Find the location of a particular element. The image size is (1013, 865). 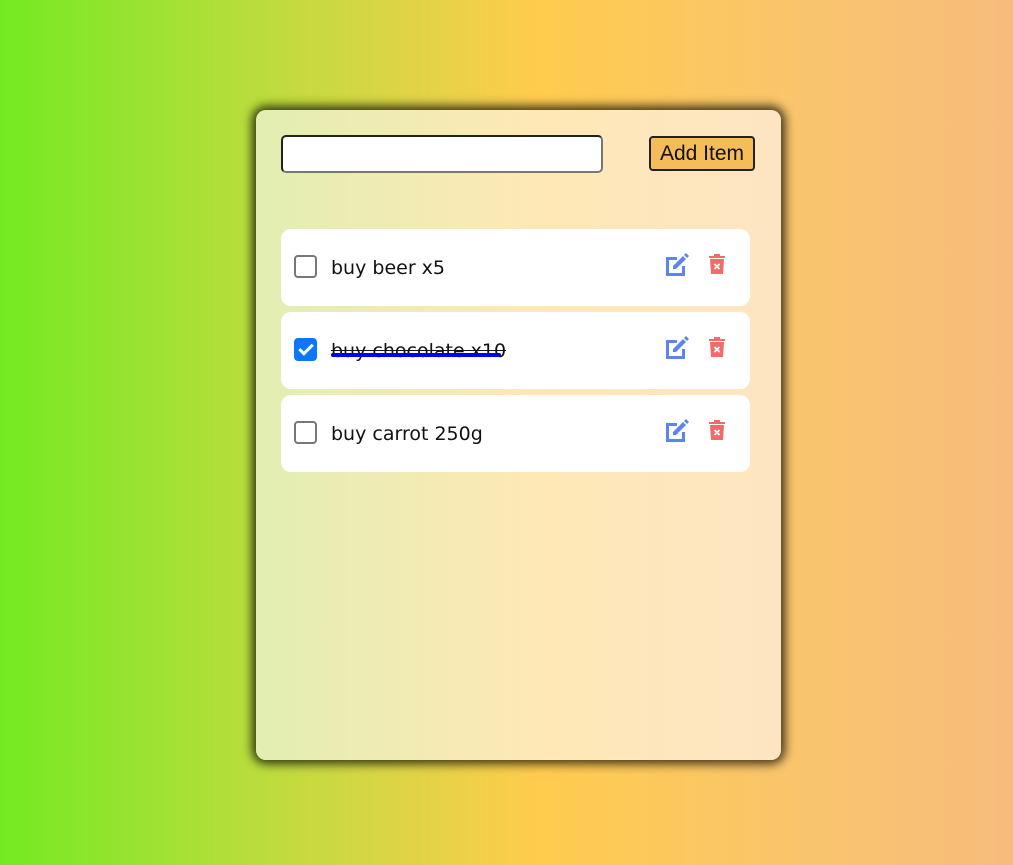

item-text: buy carrot 250g is located at coordinates (407, 434).